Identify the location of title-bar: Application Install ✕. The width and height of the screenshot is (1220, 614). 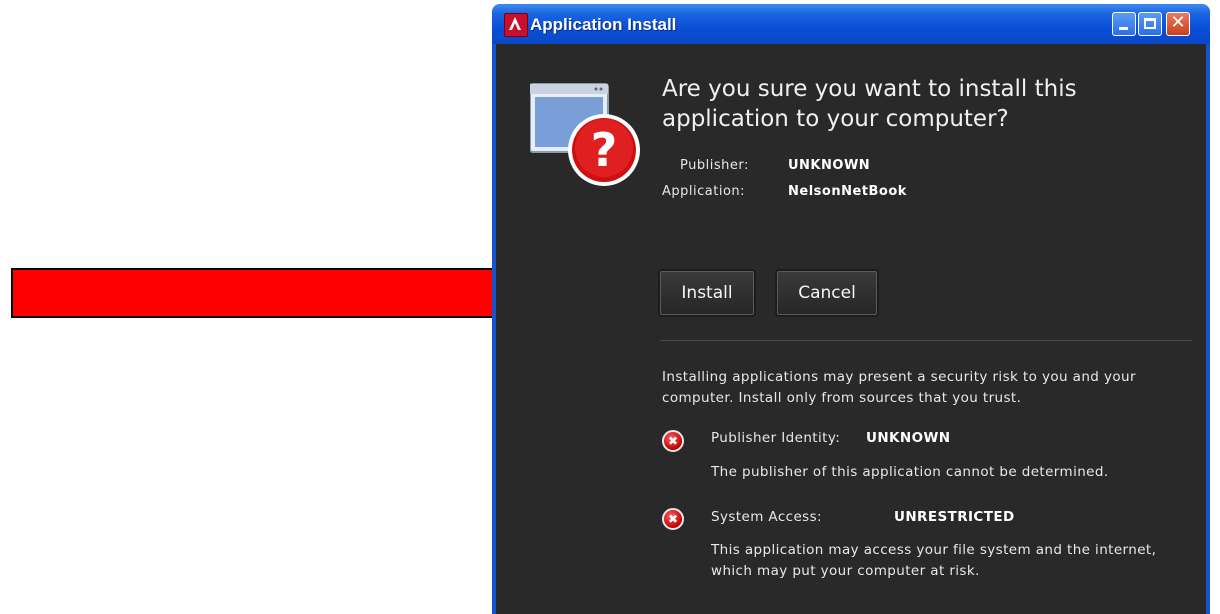
(851, 24).